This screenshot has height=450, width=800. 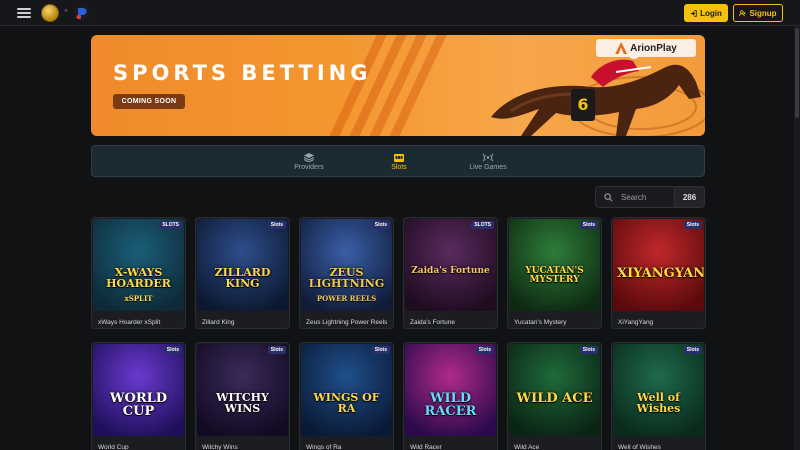 I want to click on game-thumbnail: WINGS OF RA Slots, so click(x=346, y=390).